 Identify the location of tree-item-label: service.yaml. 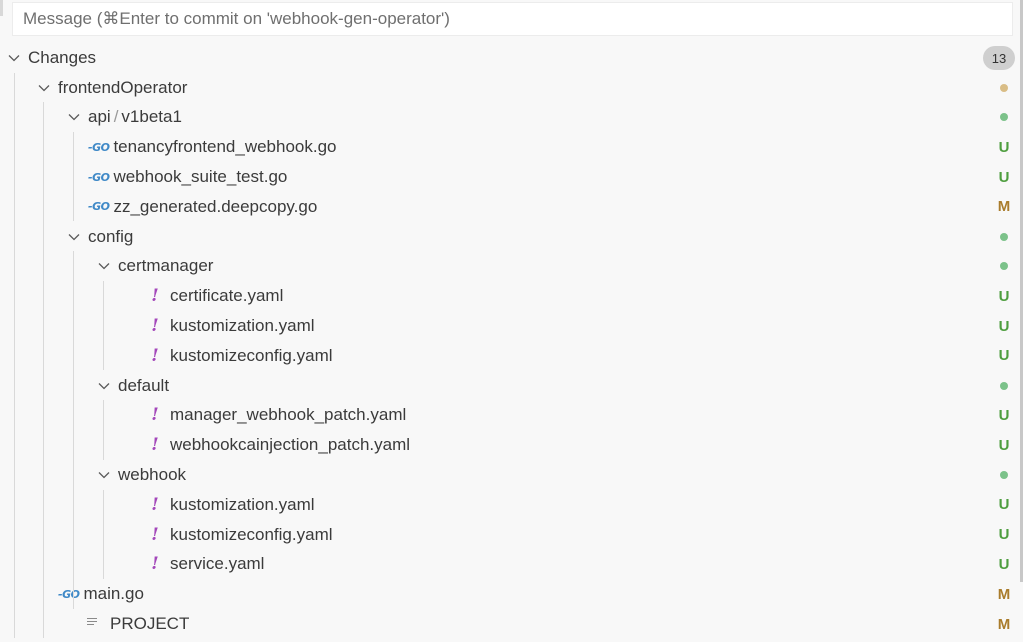
(217, 564).